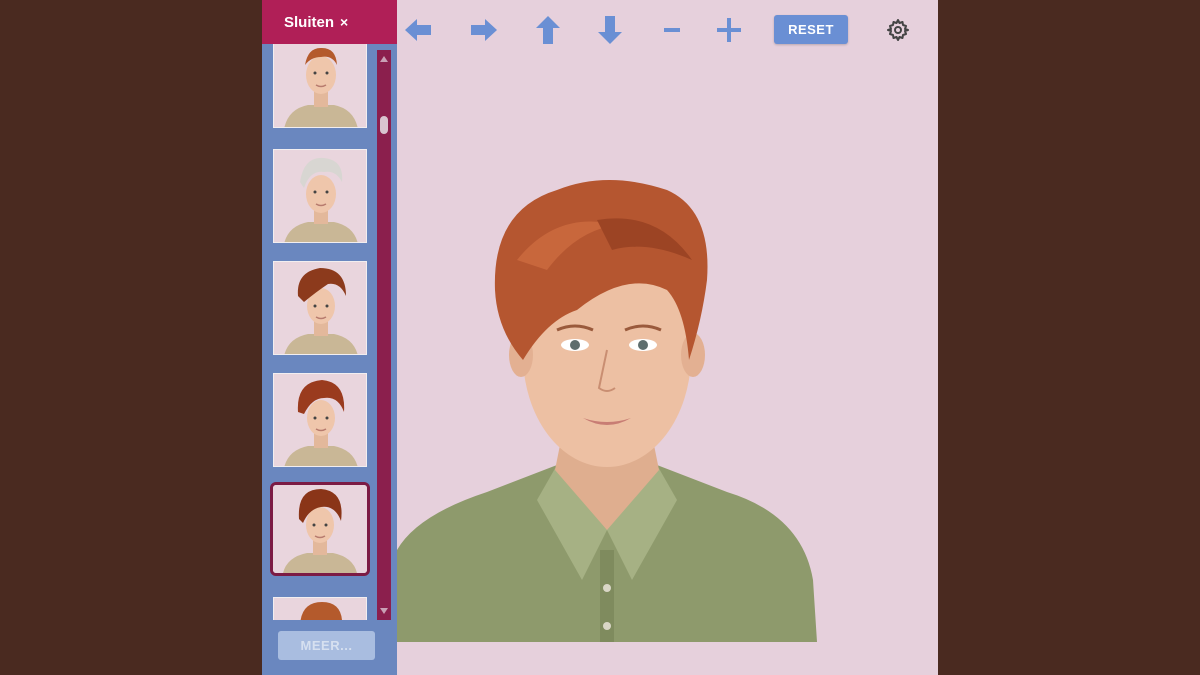  I want to click on close-icon: ×, so click(344, 22).